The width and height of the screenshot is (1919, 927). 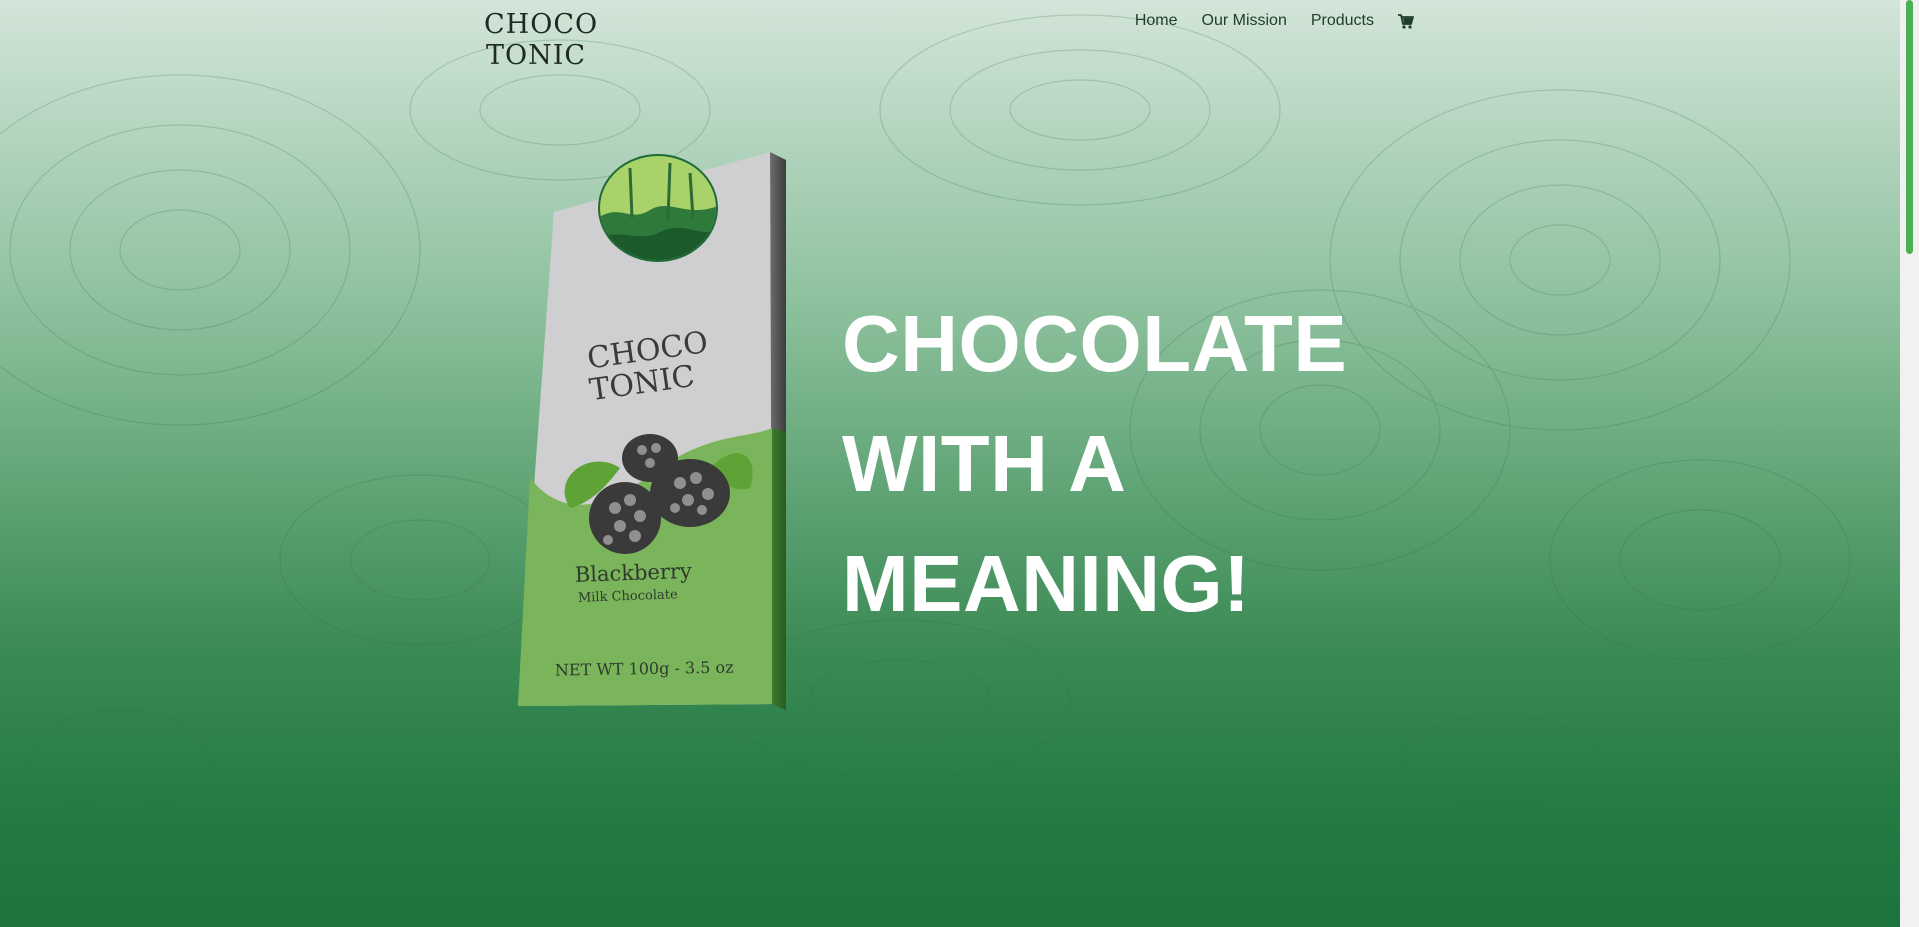 What do you see at coordinates (1342, 21) in the screenshot?
I see `nav-products: Products` at bounding box center [1342, 21].